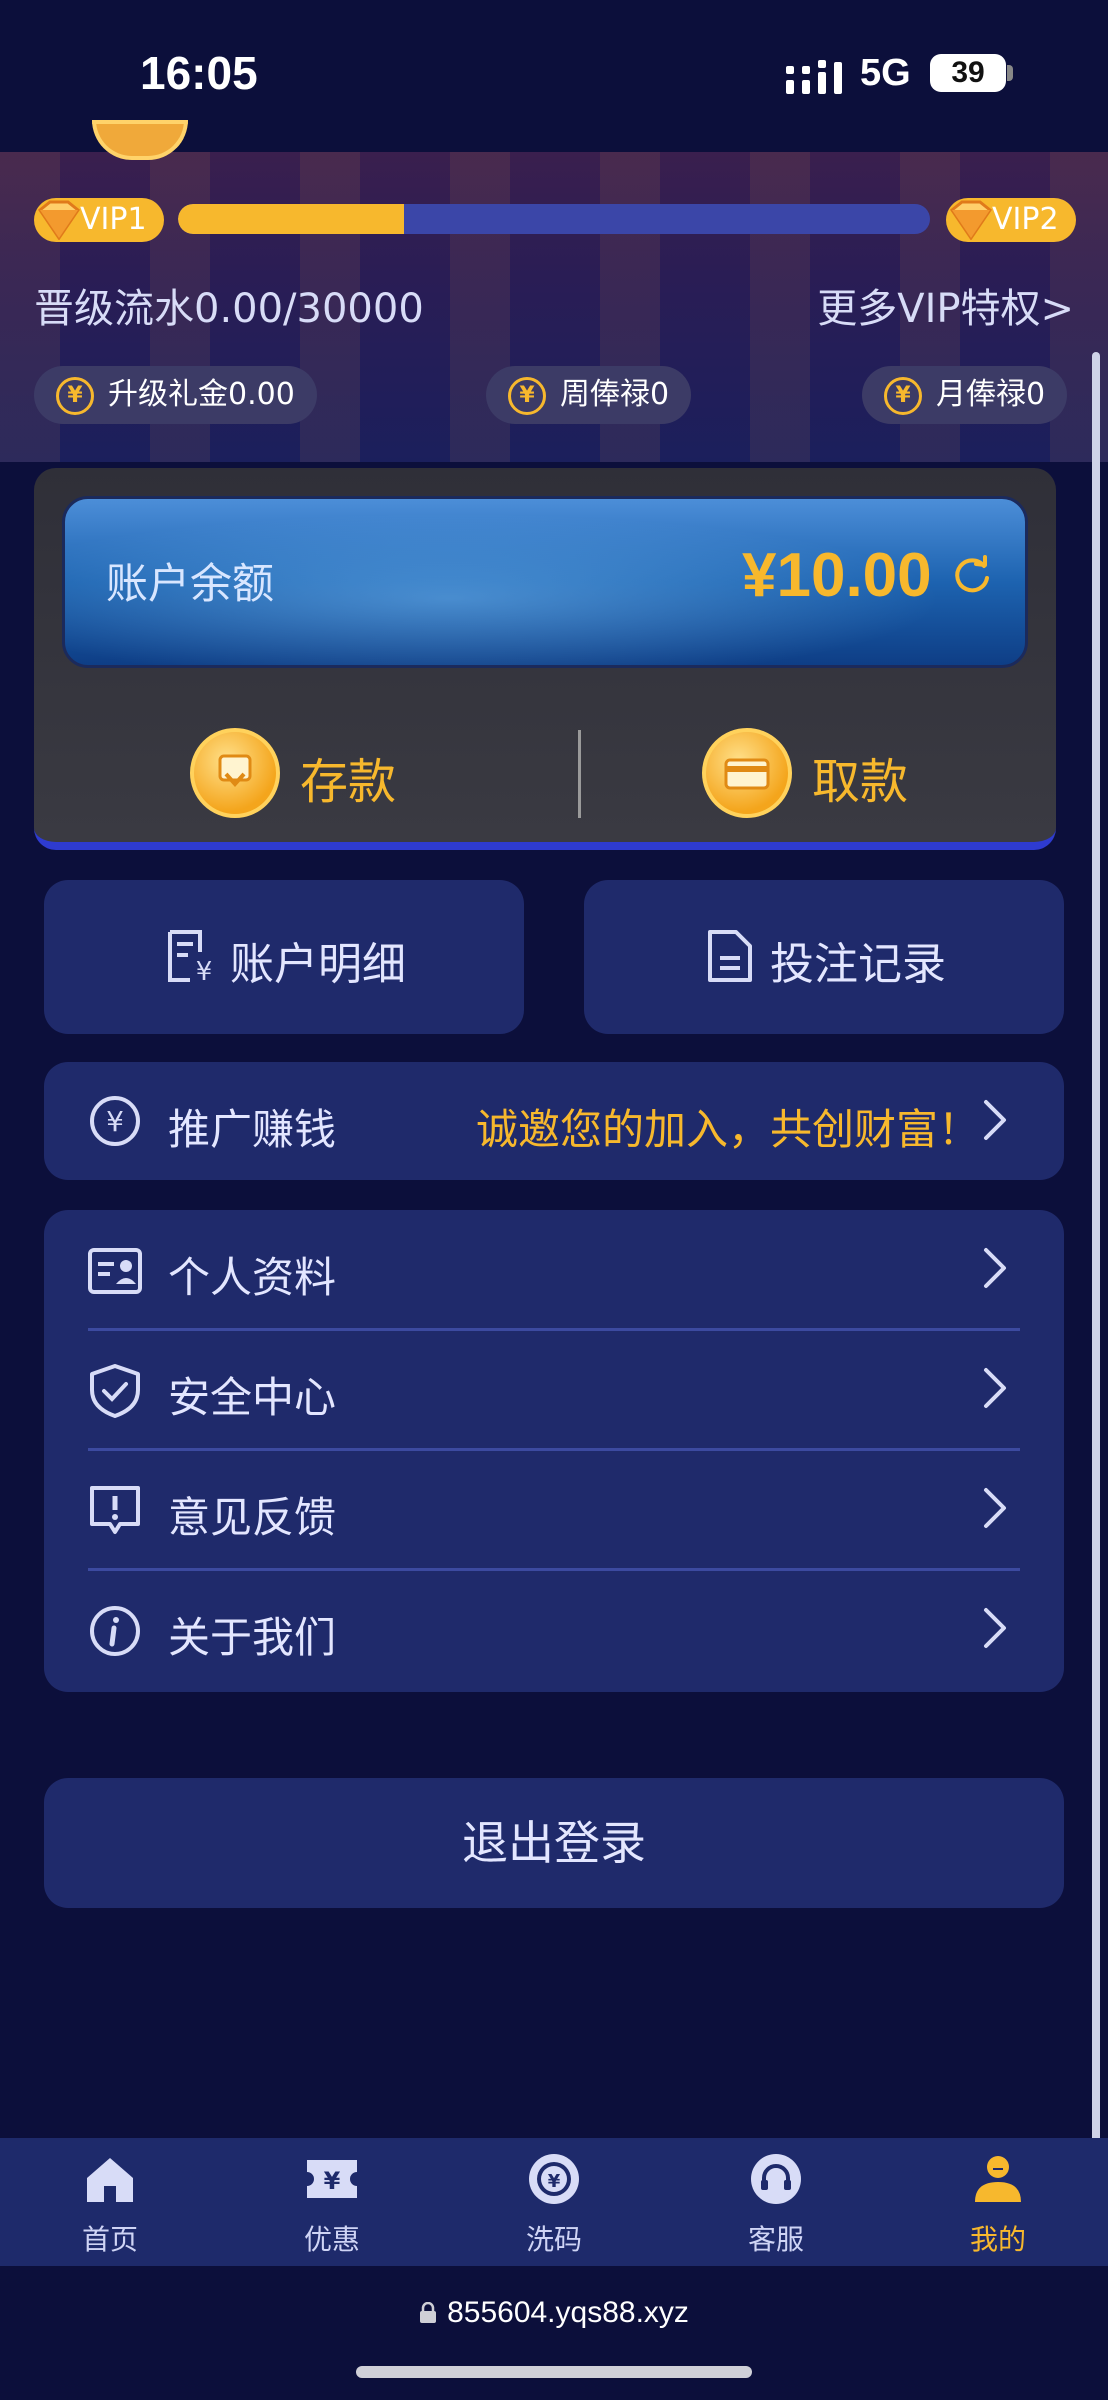  I want to click on monthly-salary-chip: ¥ 月俸禄0, so click(965, 395).